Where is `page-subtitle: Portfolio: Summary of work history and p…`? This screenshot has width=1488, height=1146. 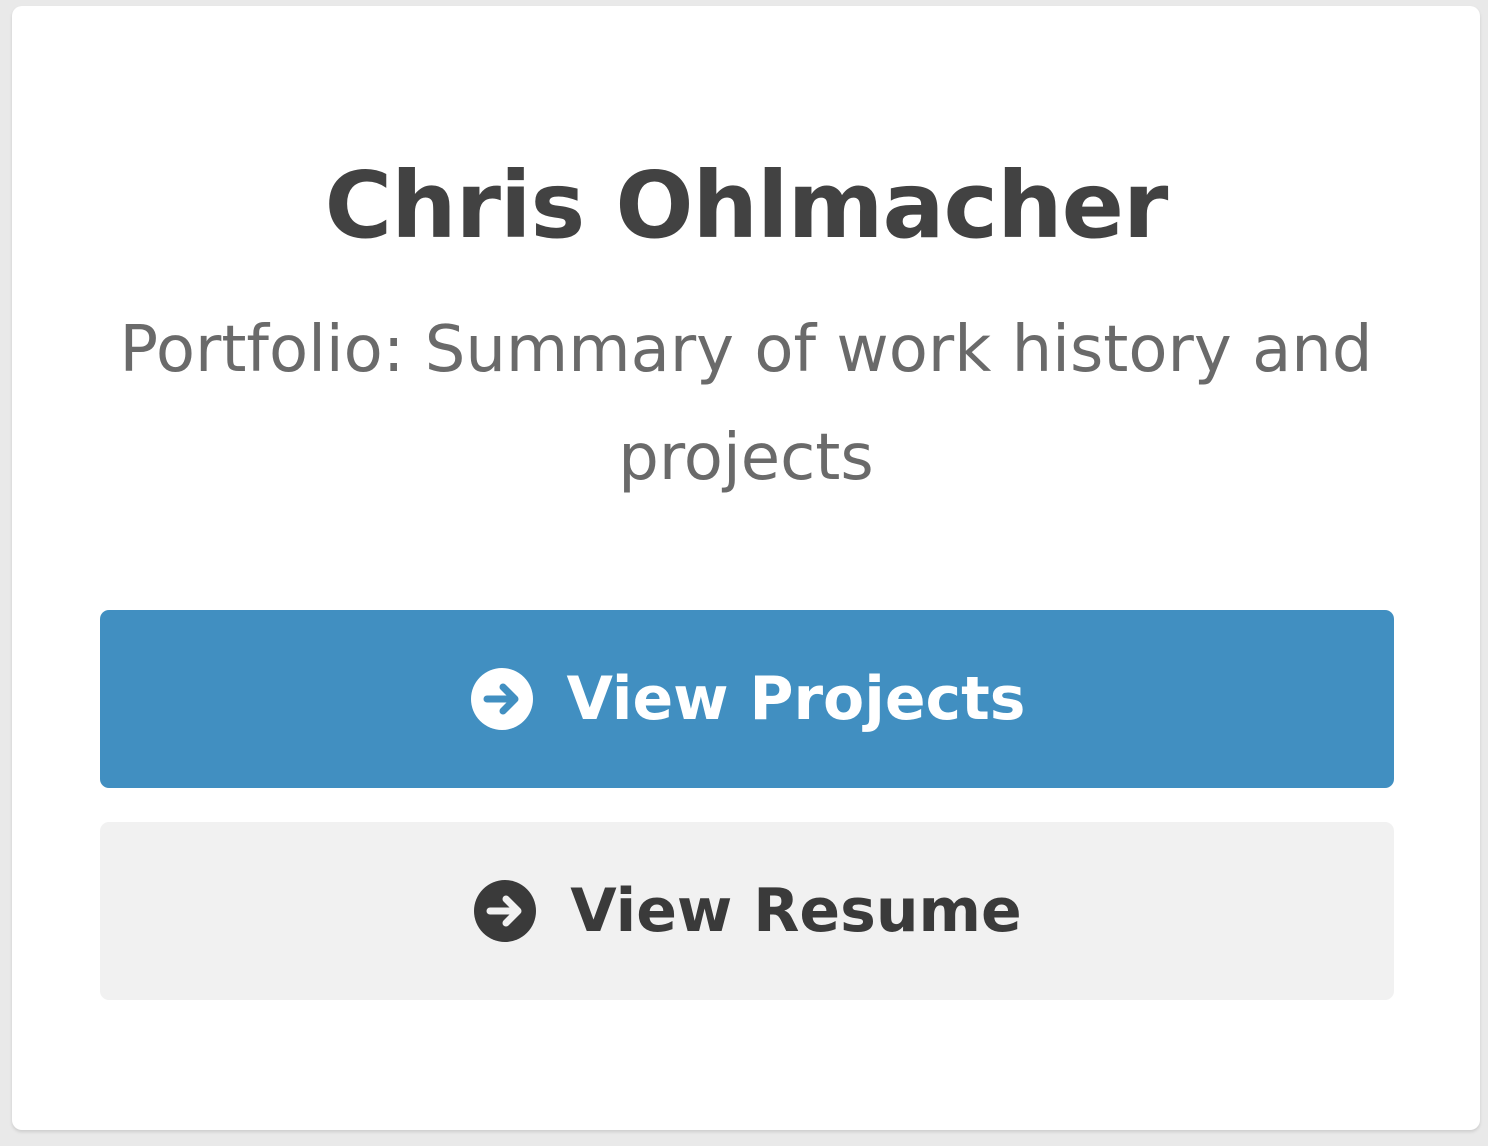
page-subtitle: Portfolio: Summary of work history and p… is located at coordinates (746, 404).